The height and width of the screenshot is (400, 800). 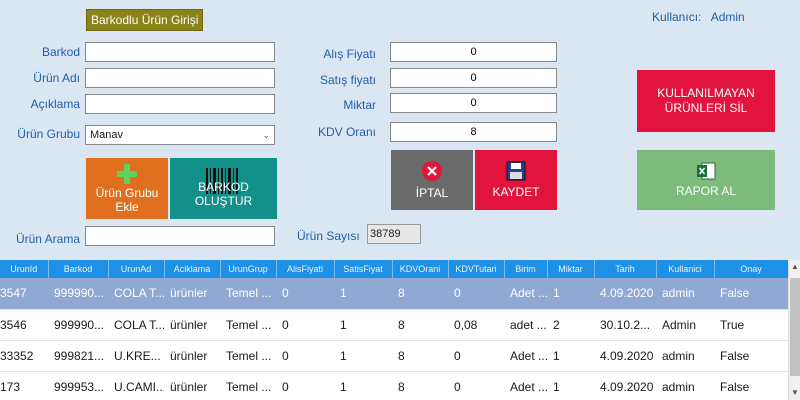 I want to click on barkod-olustur-label: BARKOD OLUŞTUR, so click(x=223, y=193).